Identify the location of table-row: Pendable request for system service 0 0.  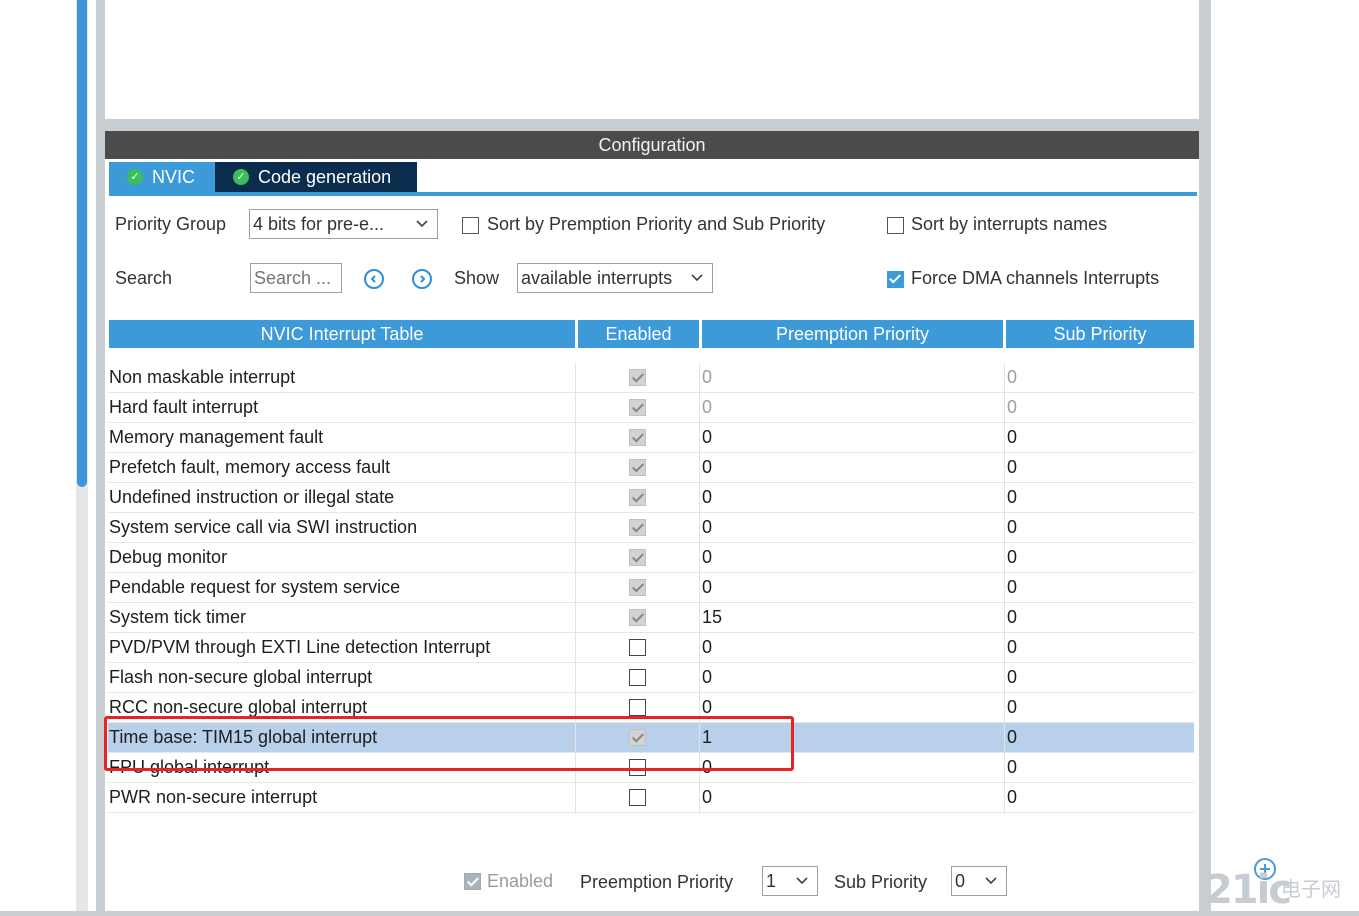
(651, 588).